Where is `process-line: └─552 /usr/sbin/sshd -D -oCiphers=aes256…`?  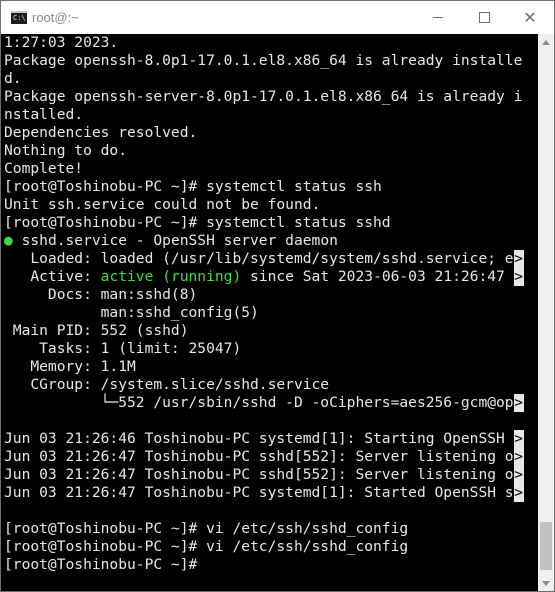 process-line: └─552 /usr/sbin/sshd -D -oCiphers=aes256… is located at coordinates (259, 402).